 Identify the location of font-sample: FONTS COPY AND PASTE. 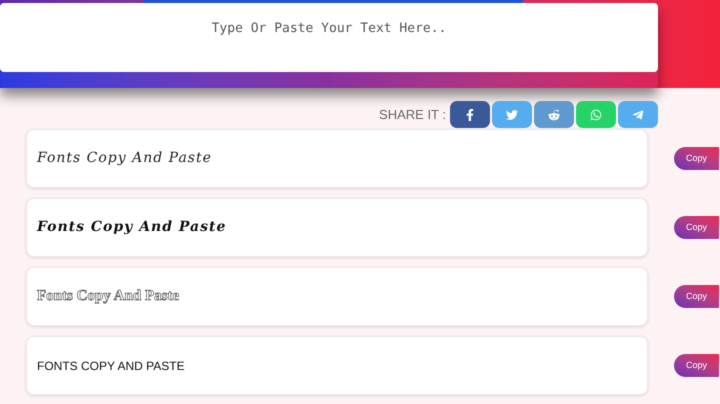
(111, 366).